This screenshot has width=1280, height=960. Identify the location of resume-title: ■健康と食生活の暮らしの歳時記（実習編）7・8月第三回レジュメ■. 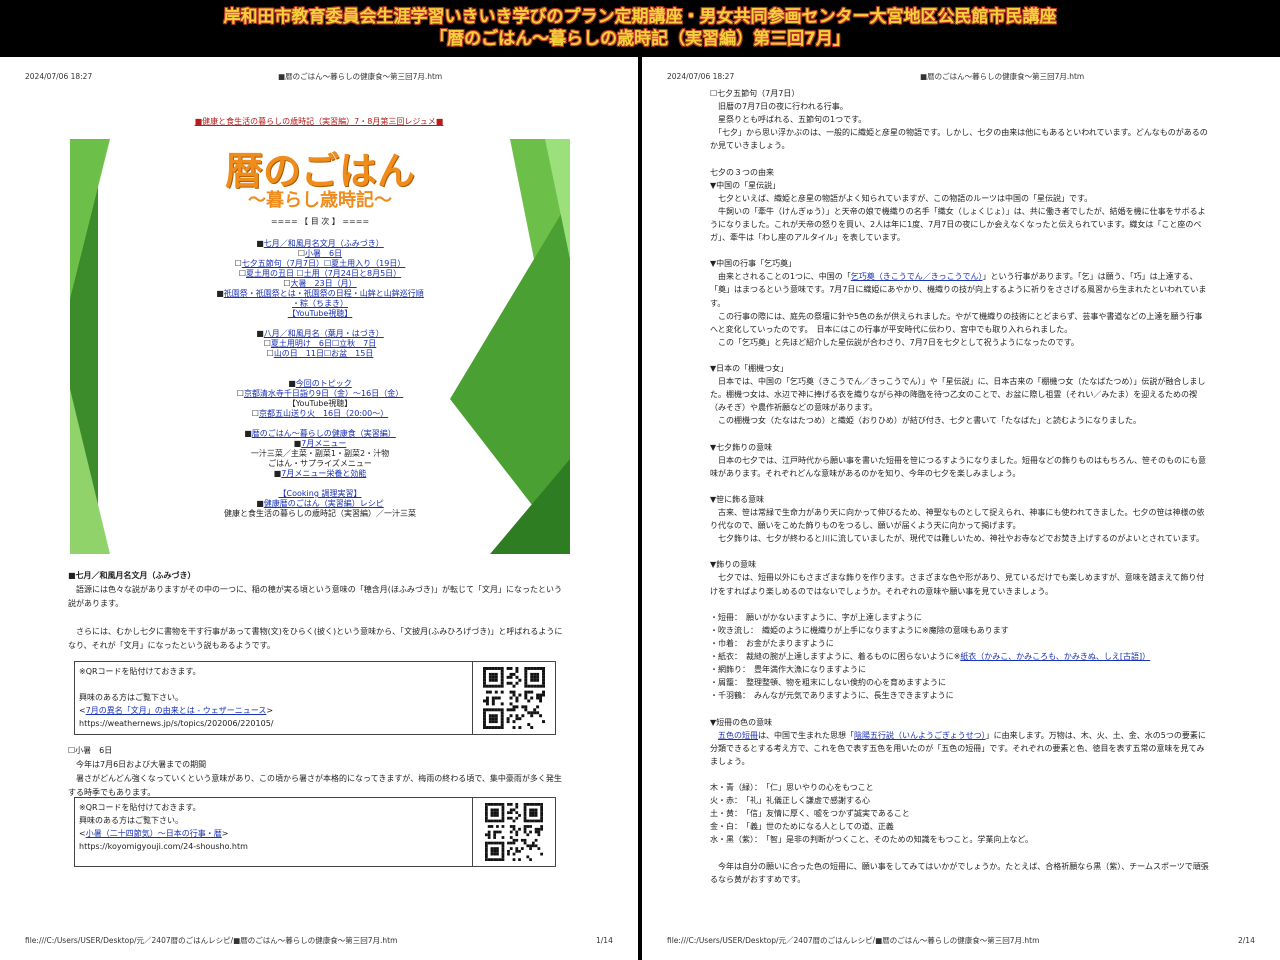
(319, 122).